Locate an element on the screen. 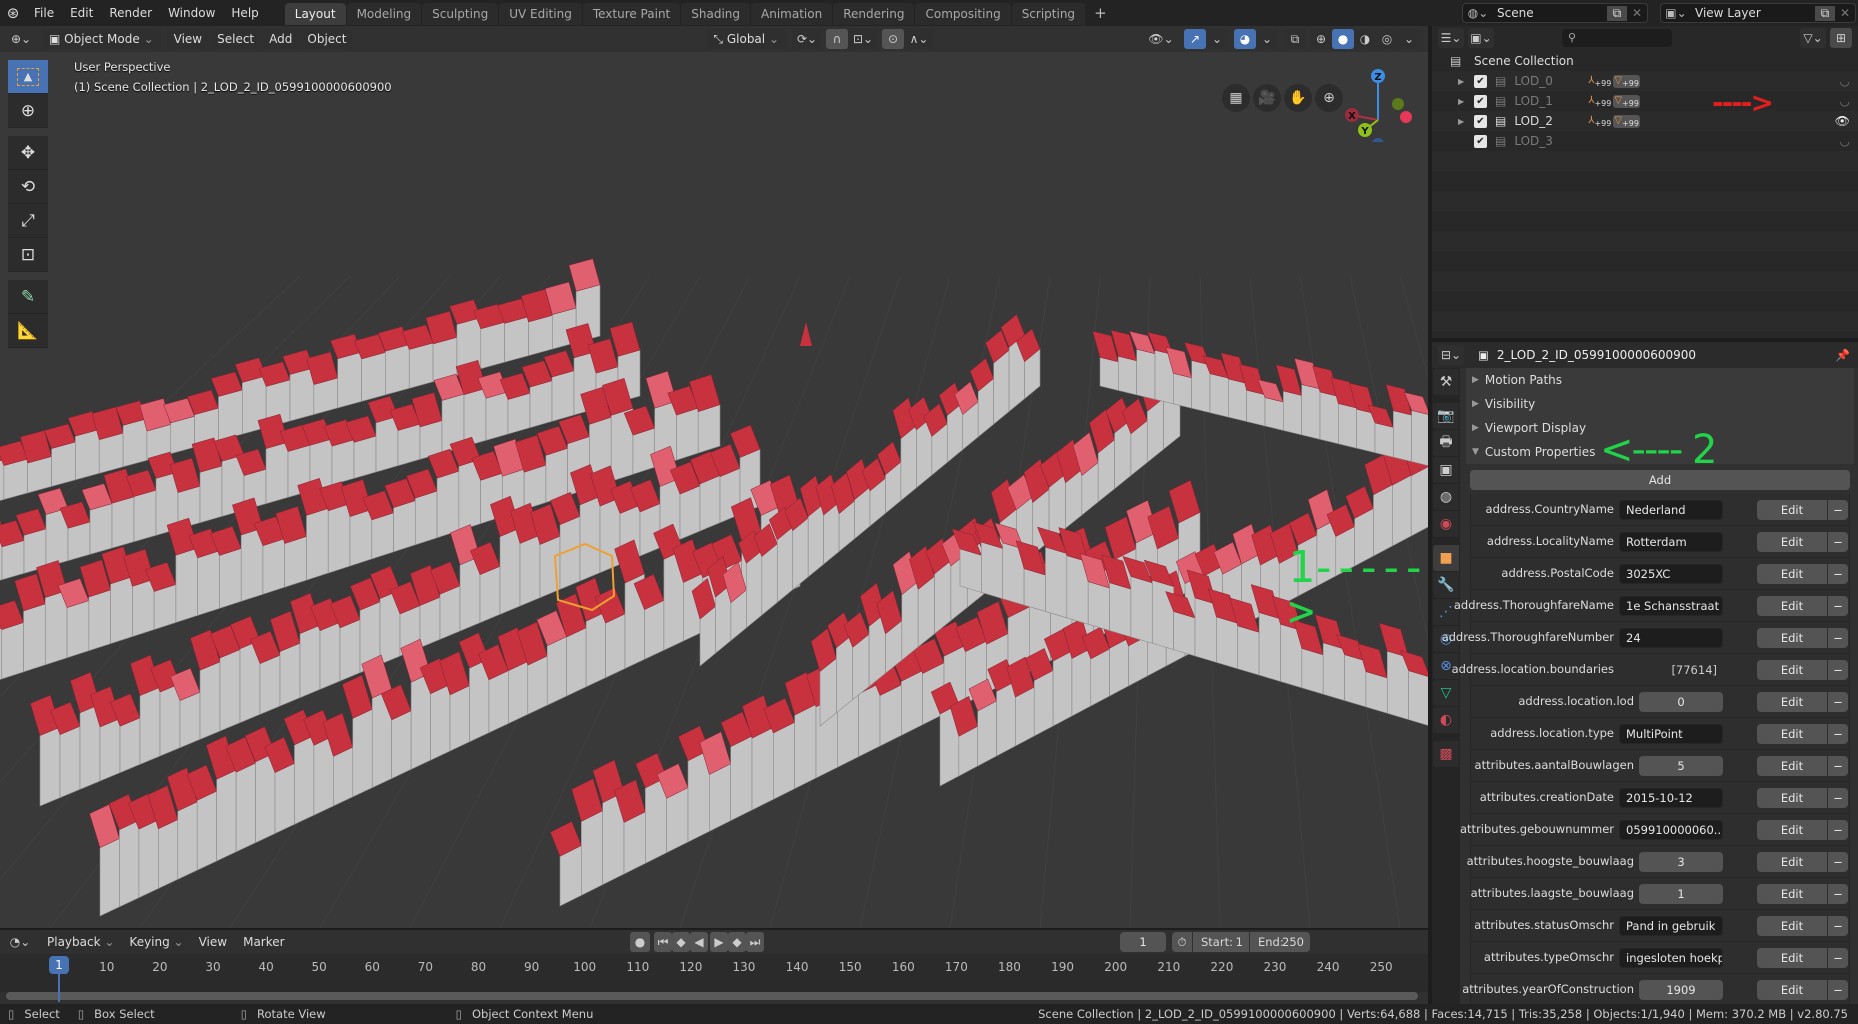 Image resolution: width=1858 pixels, height=1024 pixels. property-value-field: Pand in gebruik is located at coordinates (1671, 926).